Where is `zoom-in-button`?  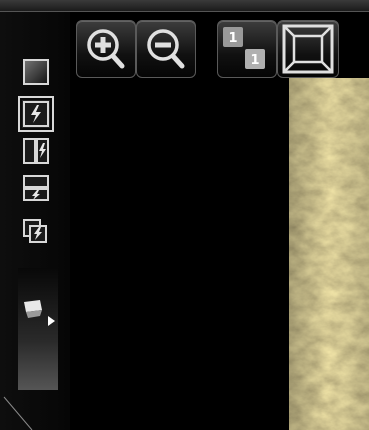
zoom-in-button is located at coordinates (106, 49).